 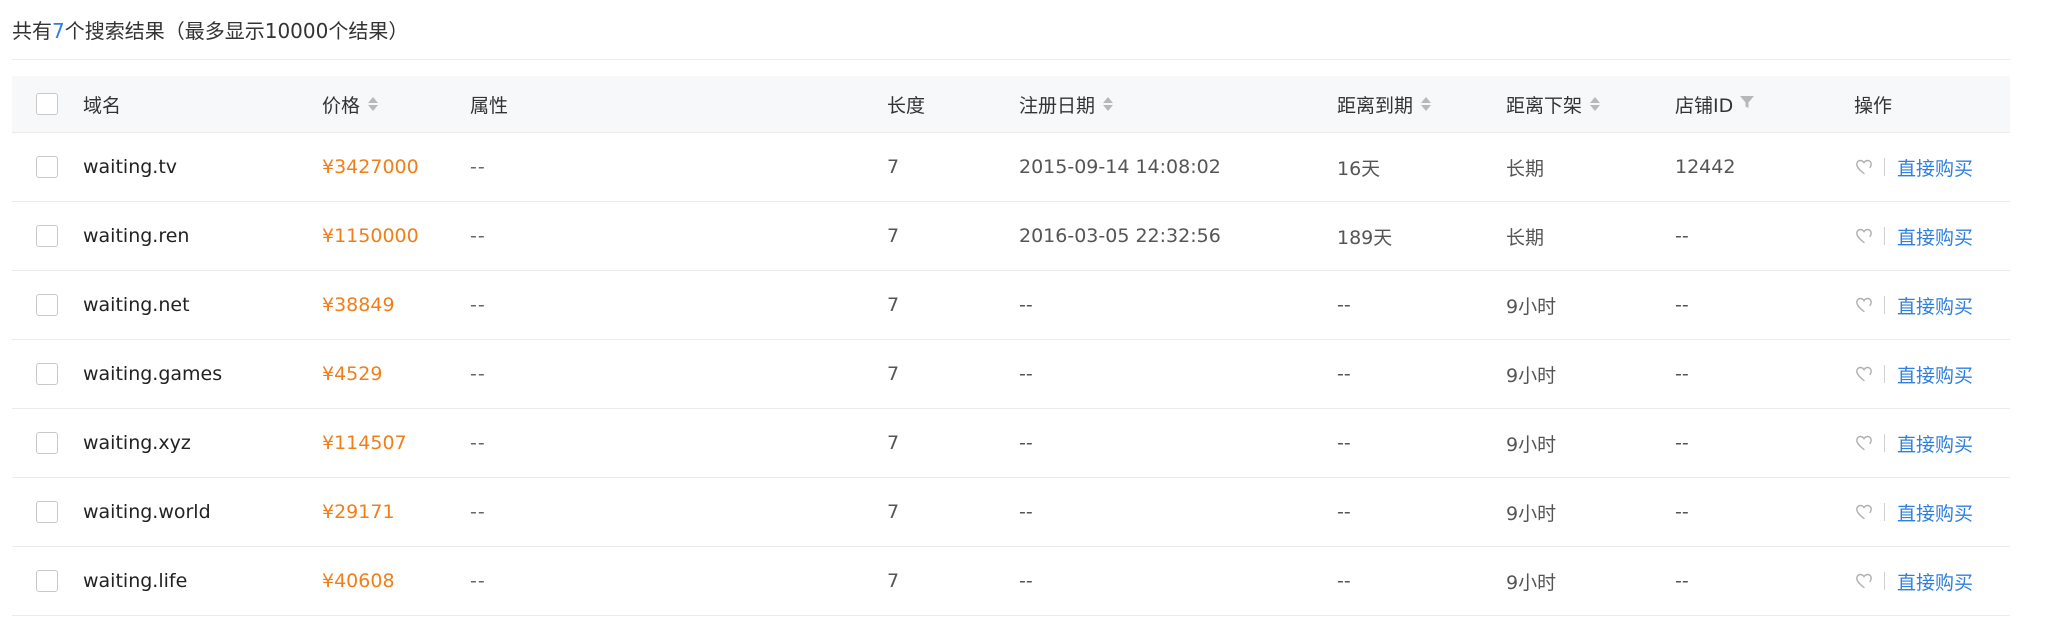 I want to click on domain-name: waiting.games, so click(x=152, y=374).